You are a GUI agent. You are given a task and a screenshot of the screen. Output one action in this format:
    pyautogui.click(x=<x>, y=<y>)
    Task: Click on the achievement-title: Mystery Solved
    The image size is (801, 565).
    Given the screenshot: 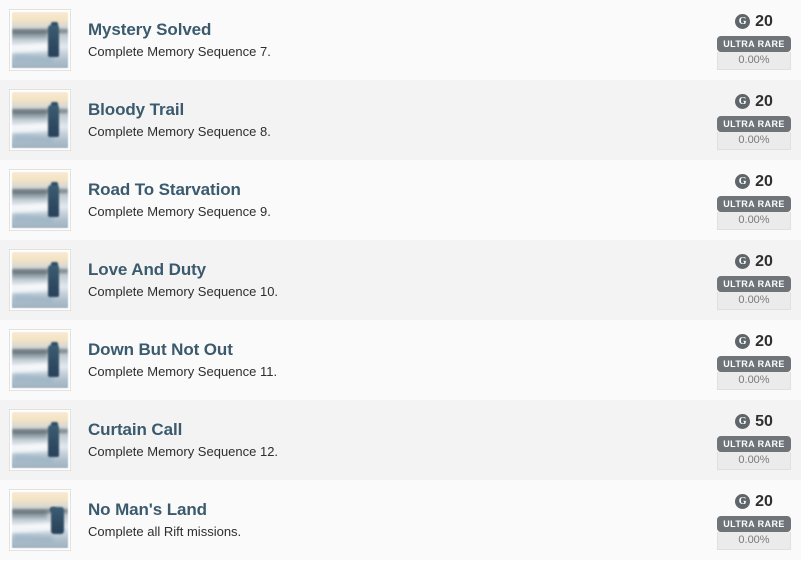 What is the action you would take?
    pyautogui.click(x=395, y=29)
    